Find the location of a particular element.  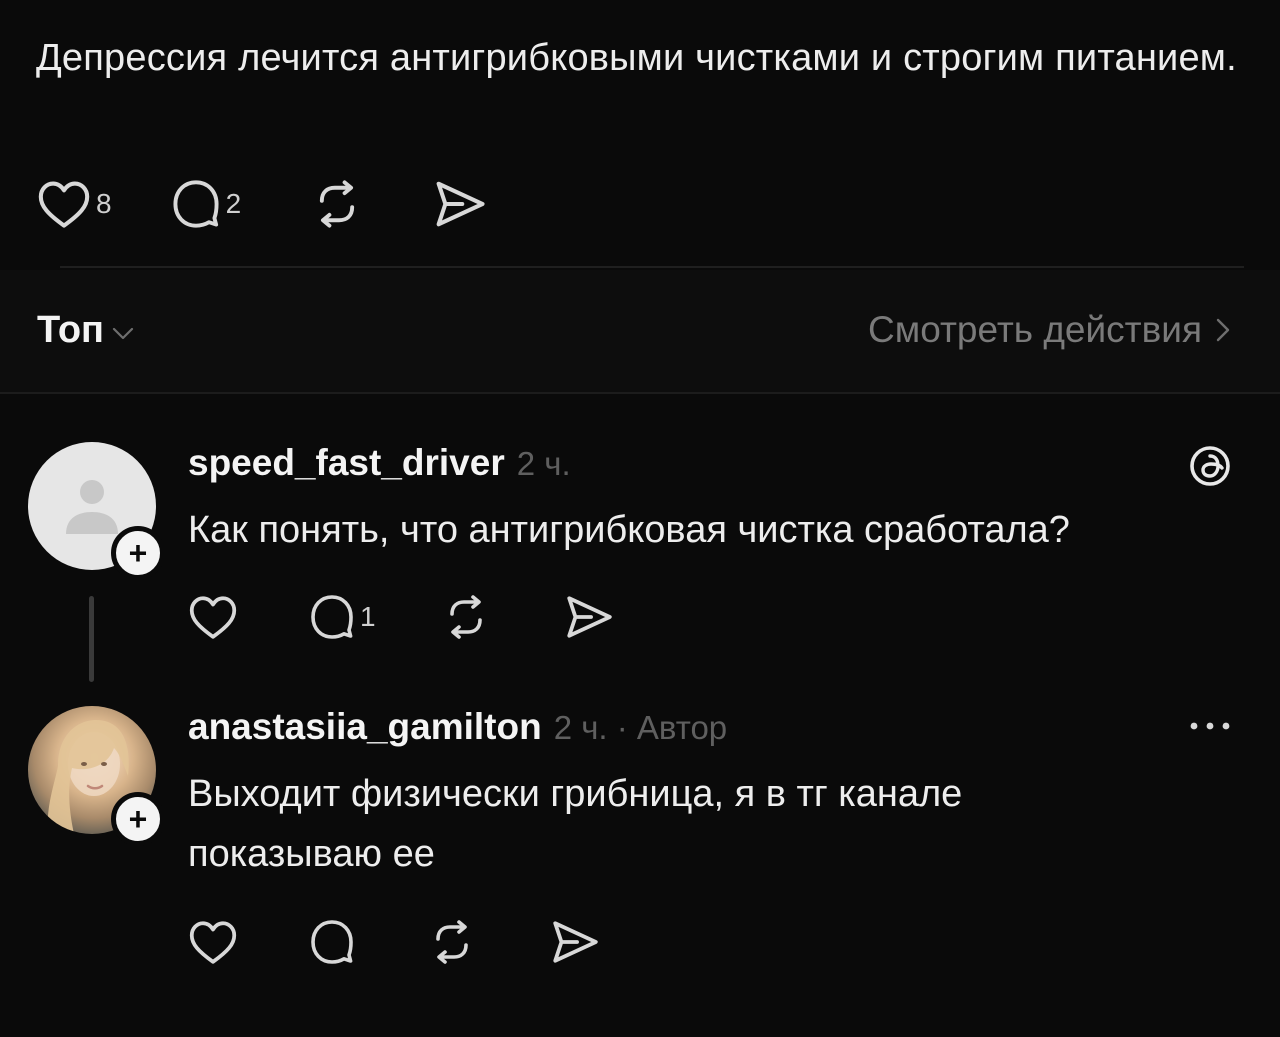

sort-dropdown: Топ is located at coordinates (85, 330).